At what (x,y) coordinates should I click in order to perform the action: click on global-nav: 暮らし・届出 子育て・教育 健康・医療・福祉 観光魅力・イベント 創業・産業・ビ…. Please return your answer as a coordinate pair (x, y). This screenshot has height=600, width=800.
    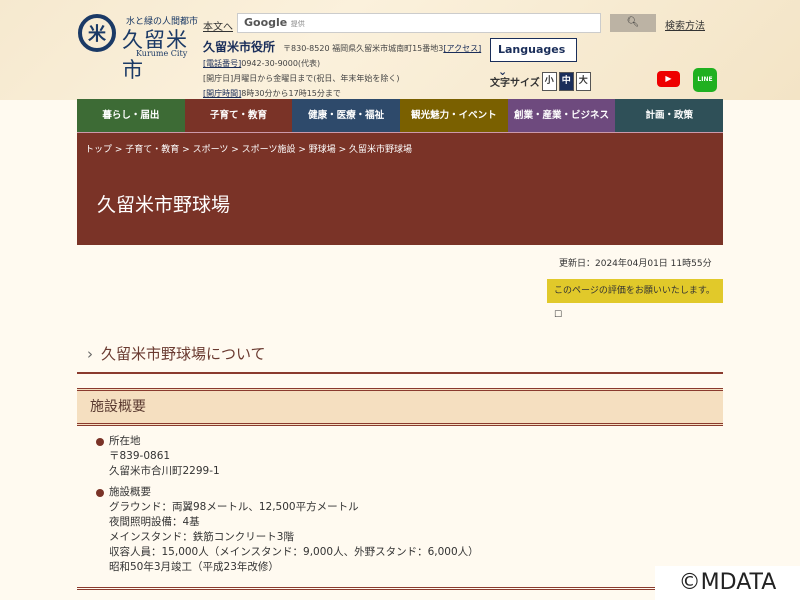
    Looking at the image, I should click on (400, 115).